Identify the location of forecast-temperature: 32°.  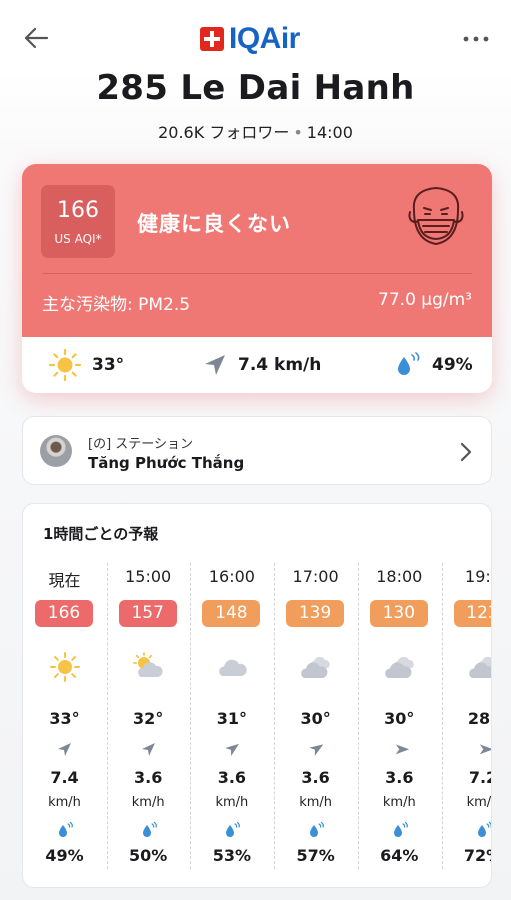
(148, 718).